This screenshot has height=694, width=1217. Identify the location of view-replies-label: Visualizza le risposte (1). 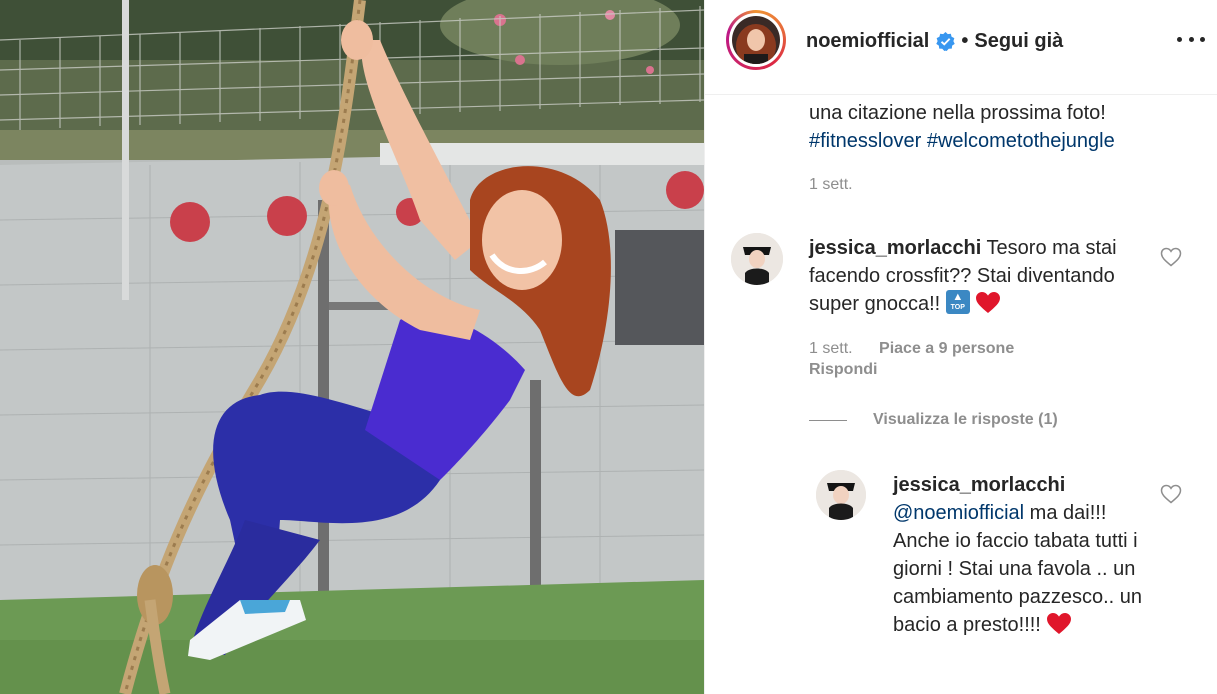
(965, 419).